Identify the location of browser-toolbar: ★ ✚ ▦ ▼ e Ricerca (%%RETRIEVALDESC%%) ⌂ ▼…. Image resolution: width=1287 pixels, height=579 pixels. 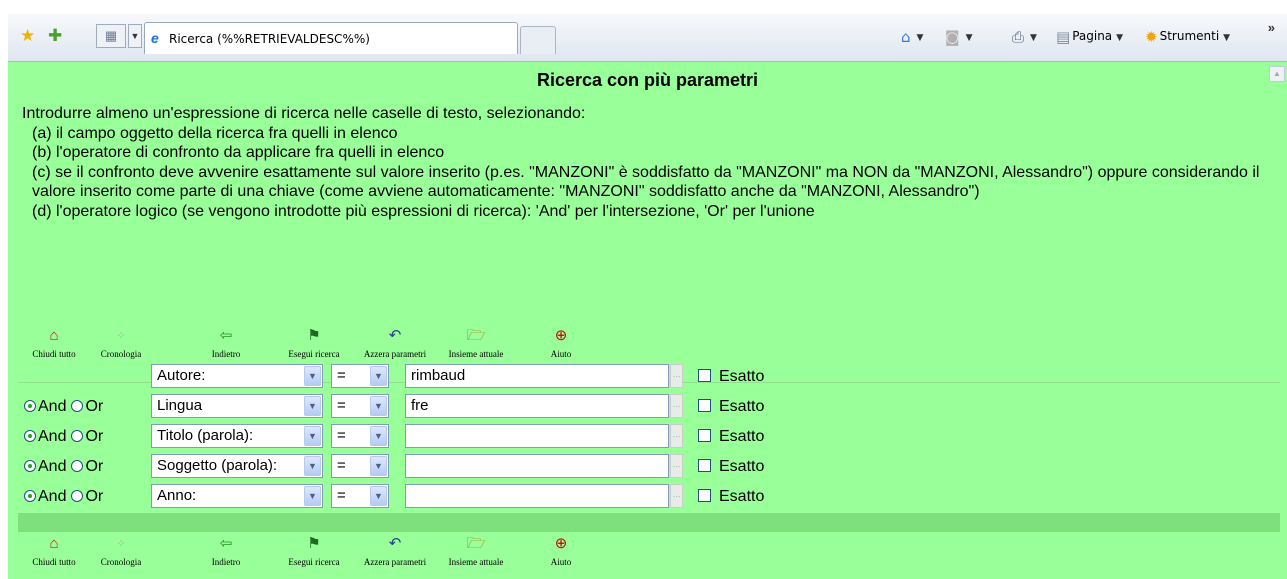
(647, 38).